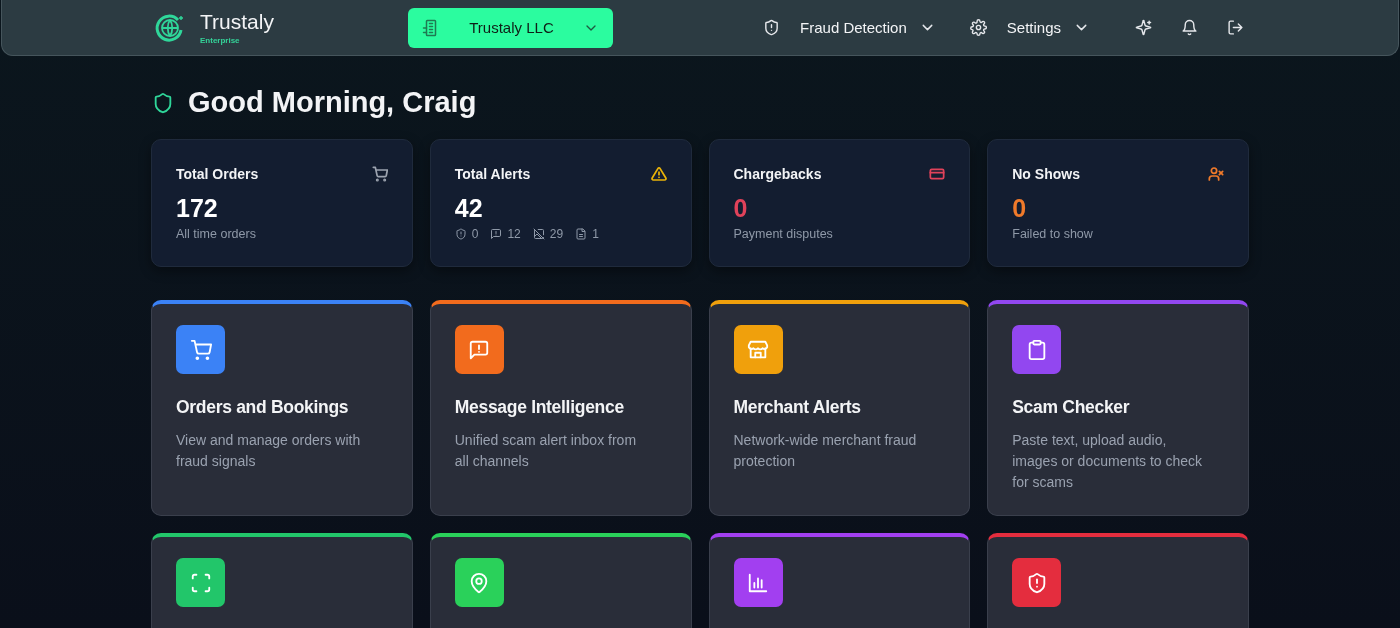 Image resolution: width=1400 pixels, height=628 pixels. I want to click on logout-button, so click(1235, 27).